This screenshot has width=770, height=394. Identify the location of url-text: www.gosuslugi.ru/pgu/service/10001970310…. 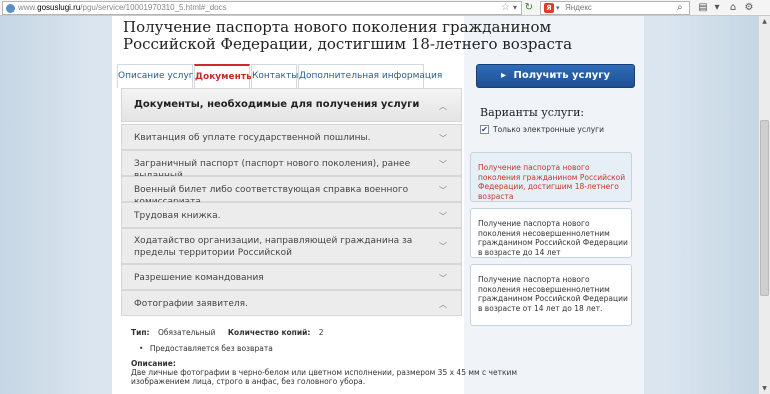
(122, 7).